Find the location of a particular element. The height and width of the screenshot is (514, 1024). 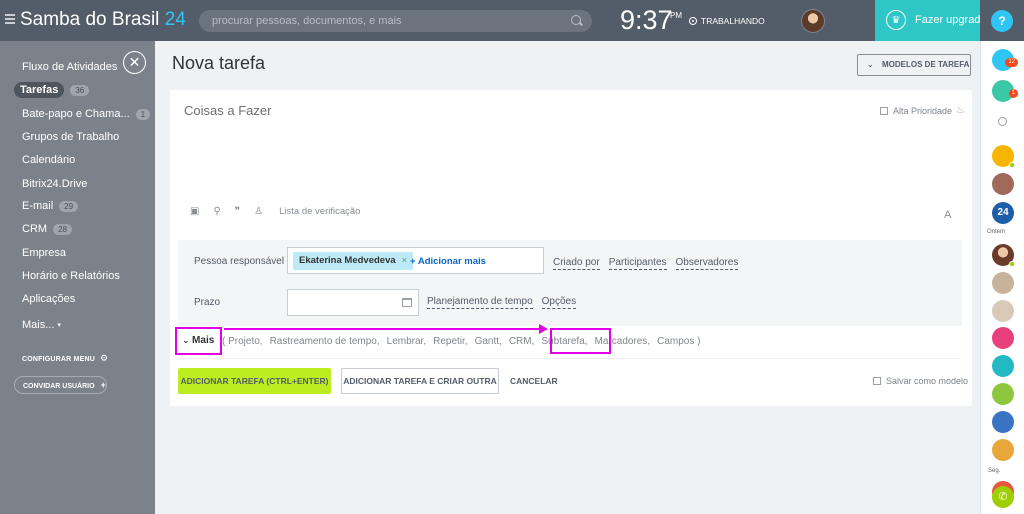

menu-item-applications: Aplicações is located at coordinates (48, 299).